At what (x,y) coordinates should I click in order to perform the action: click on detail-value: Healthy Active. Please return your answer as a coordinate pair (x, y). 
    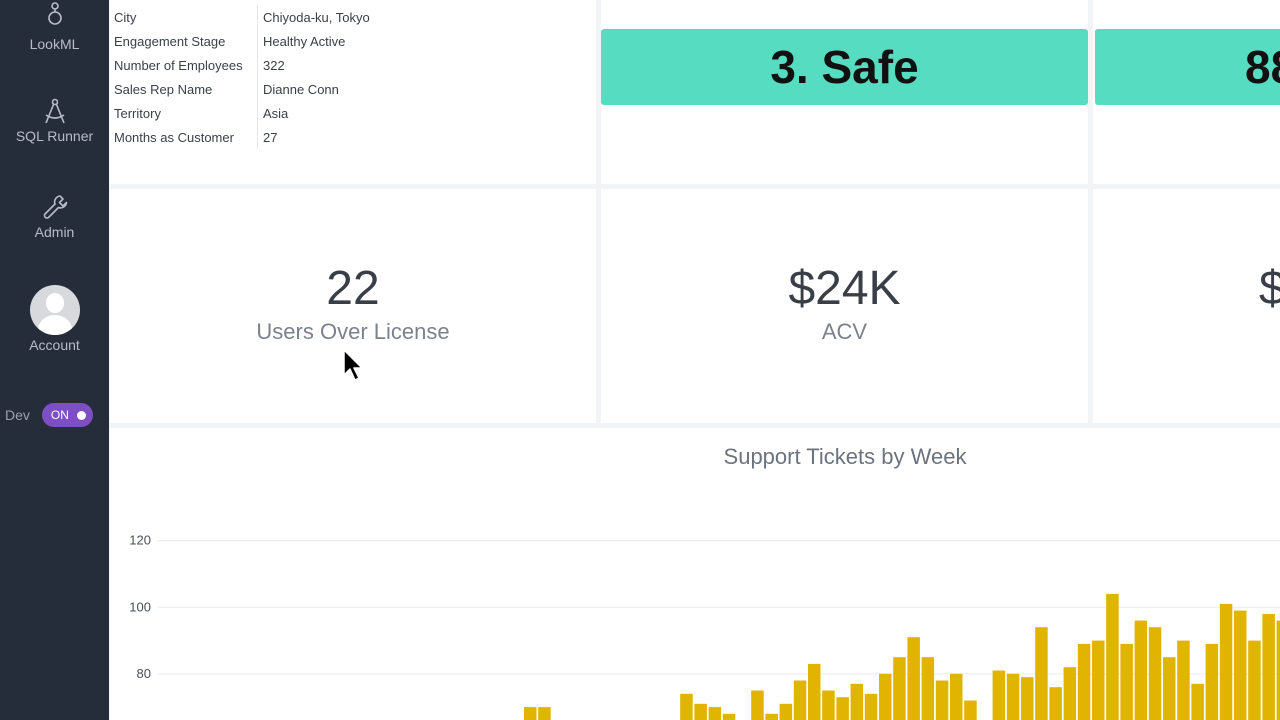
    Looking at the image, I should click on (304, 41).